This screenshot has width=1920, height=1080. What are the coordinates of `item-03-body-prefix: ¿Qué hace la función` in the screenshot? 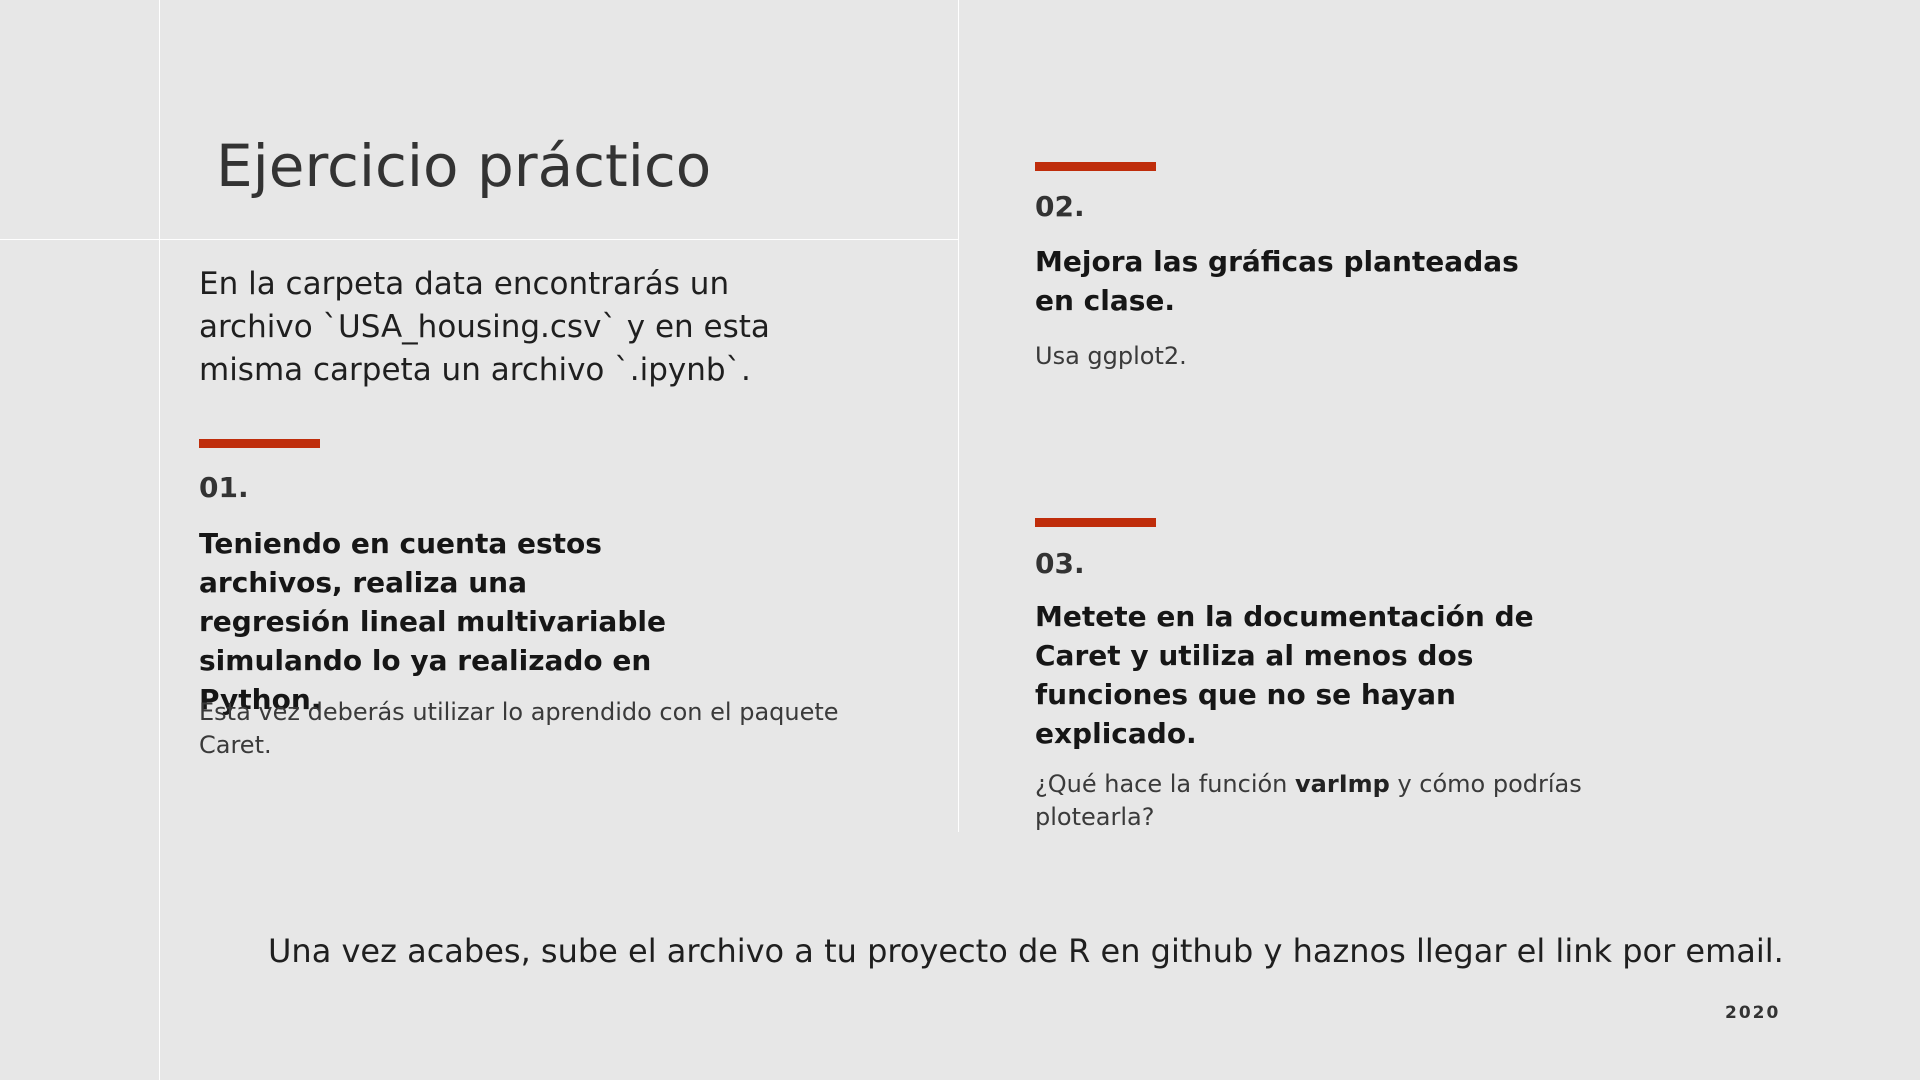 It's located at (1165, 784).